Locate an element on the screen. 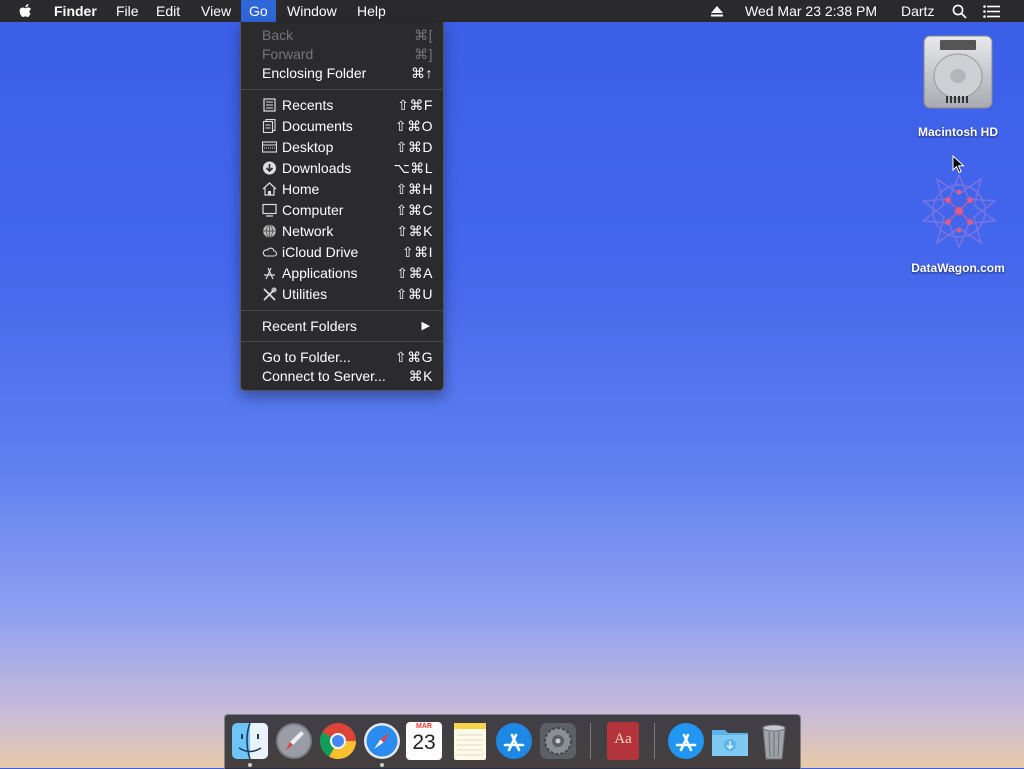  launchpad-icon is located at coordinates (294, 741).